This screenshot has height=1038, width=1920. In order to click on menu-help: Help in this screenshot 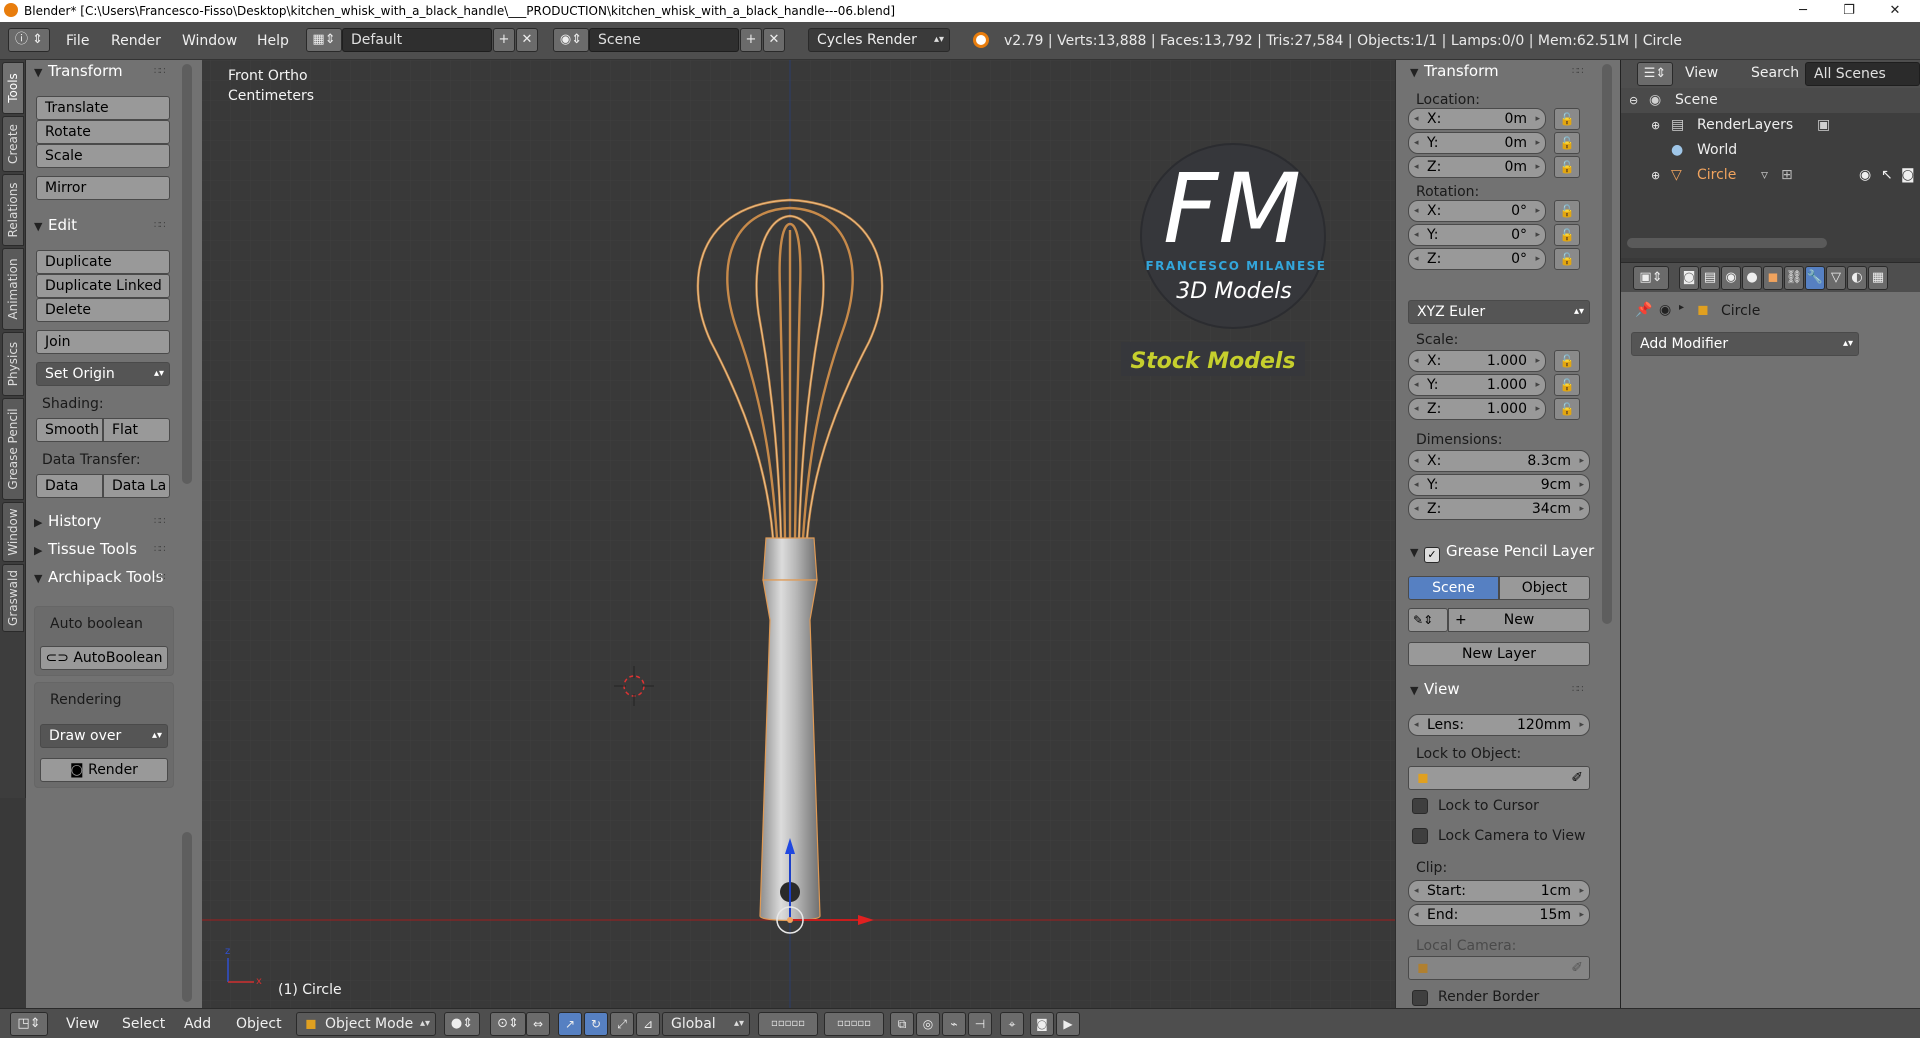, I will do `click(273, 41)`.